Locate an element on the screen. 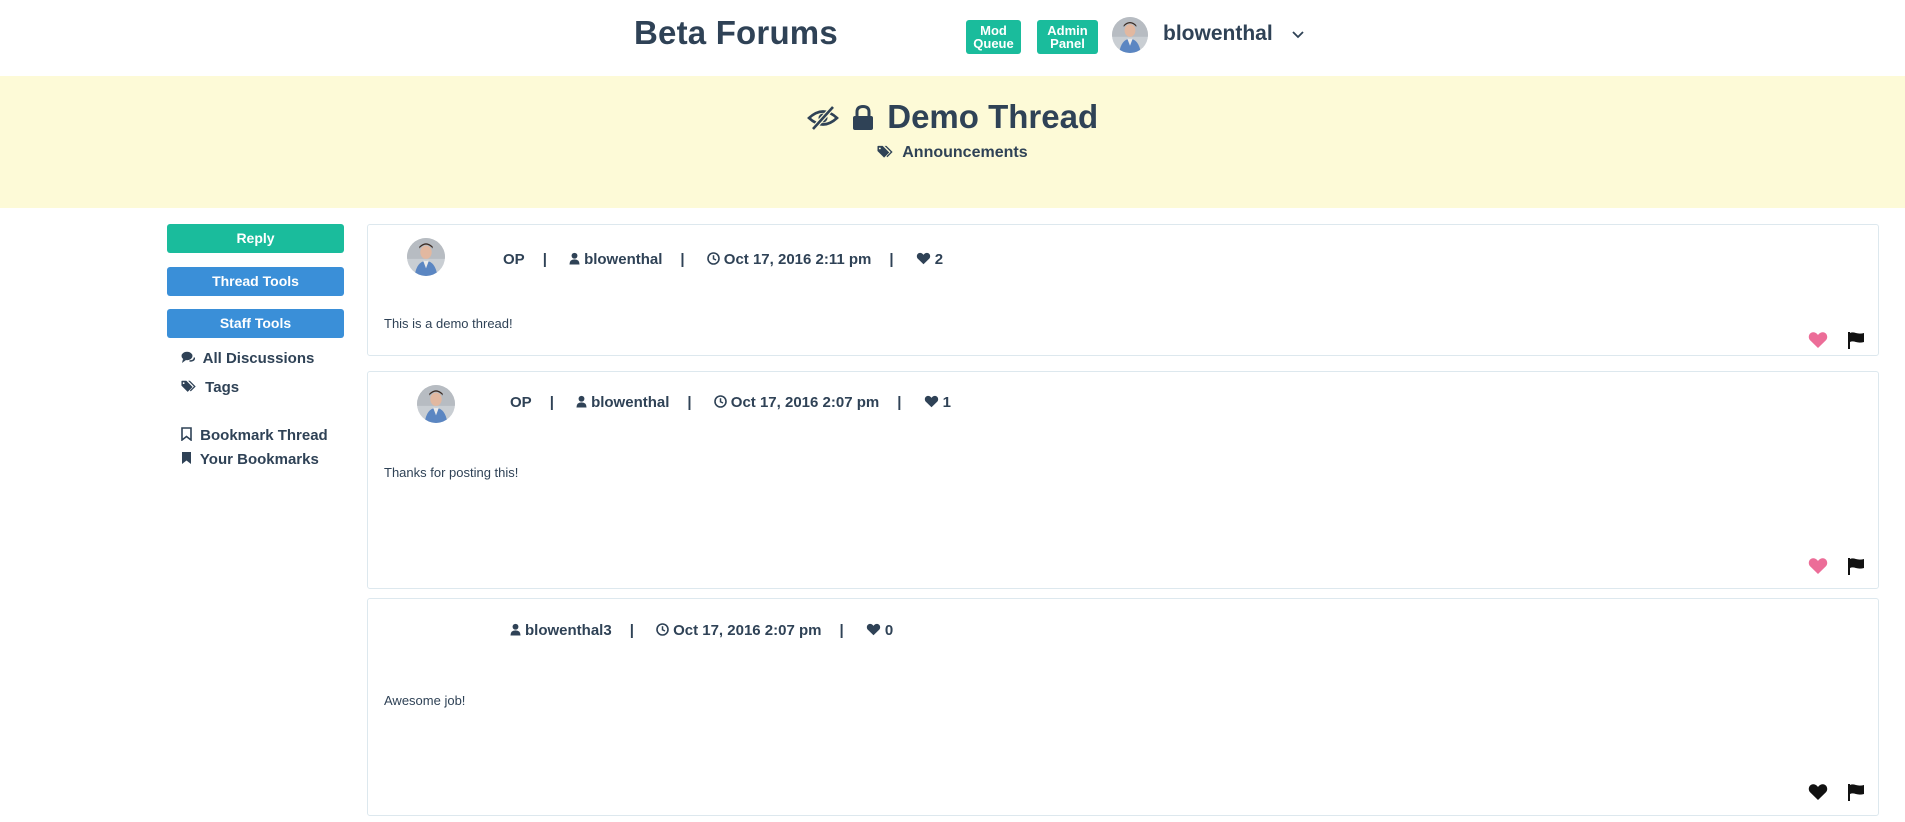  post-date: Oct 17, 2016 2:11 pm is located at coordinates (798, 259).